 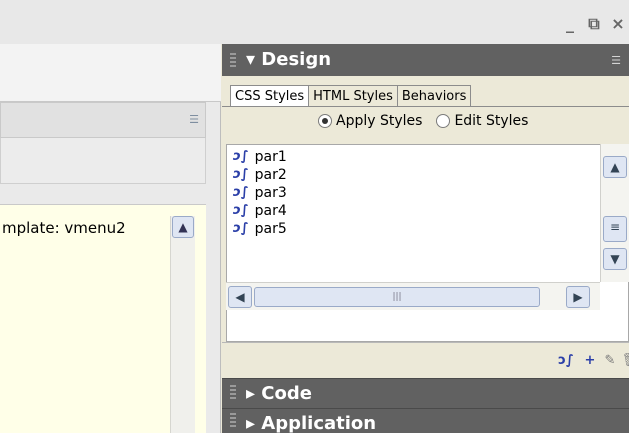 What do you see at coordinates (270, 210) in the screenshot?
I see `style-name: par4` at bounding box center [270, 210].